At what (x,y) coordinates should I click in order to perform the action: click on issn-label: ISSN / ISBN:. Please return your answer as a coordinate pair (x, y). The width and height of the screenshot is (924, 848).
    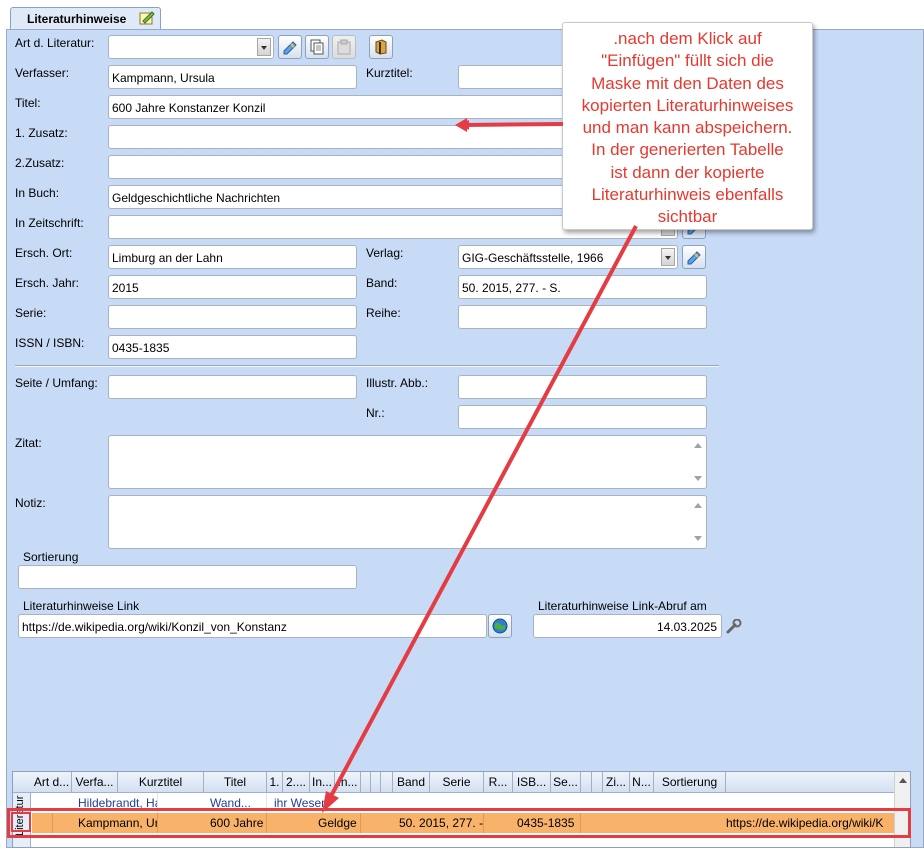
    Looking at the image, I should click on (50, 343).